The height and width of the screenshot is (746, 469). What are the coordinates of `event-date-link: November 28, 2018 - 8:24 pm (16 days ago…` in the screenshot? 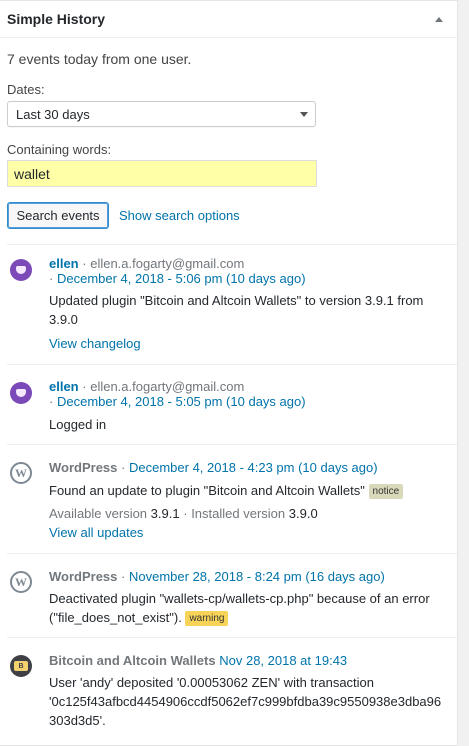 It's located at (257, 576).